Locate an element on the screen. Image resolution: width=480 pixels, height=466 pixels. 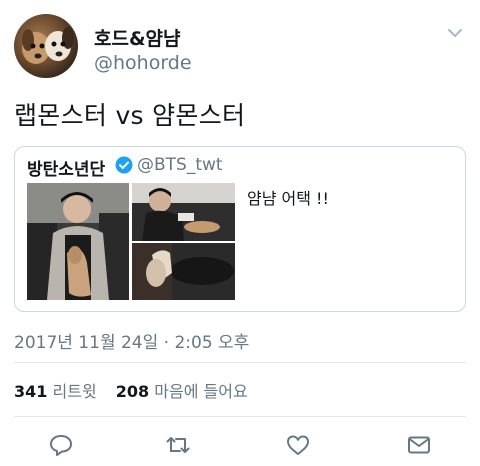
verified-badge-icon is located at coordinates (124, 165).